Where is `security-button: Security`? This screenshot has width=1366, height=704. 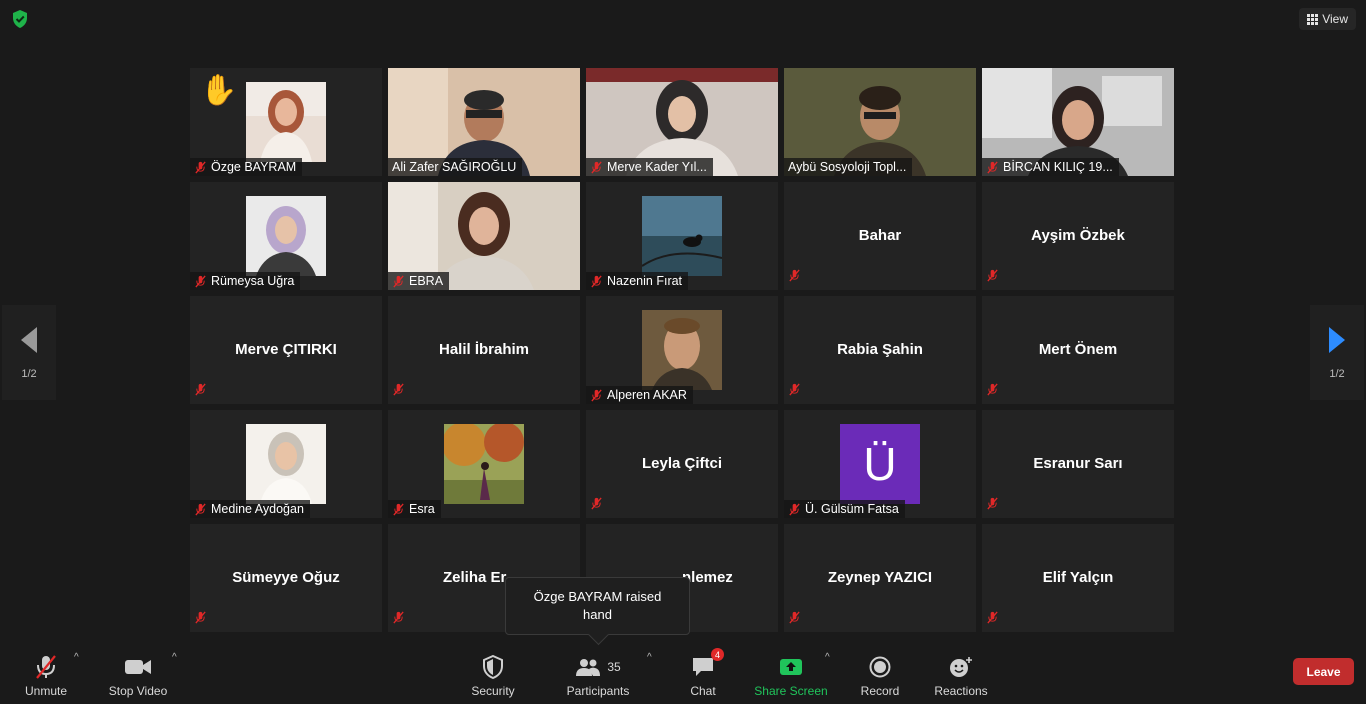
security-button: Security is located at coordinates (493, 675).